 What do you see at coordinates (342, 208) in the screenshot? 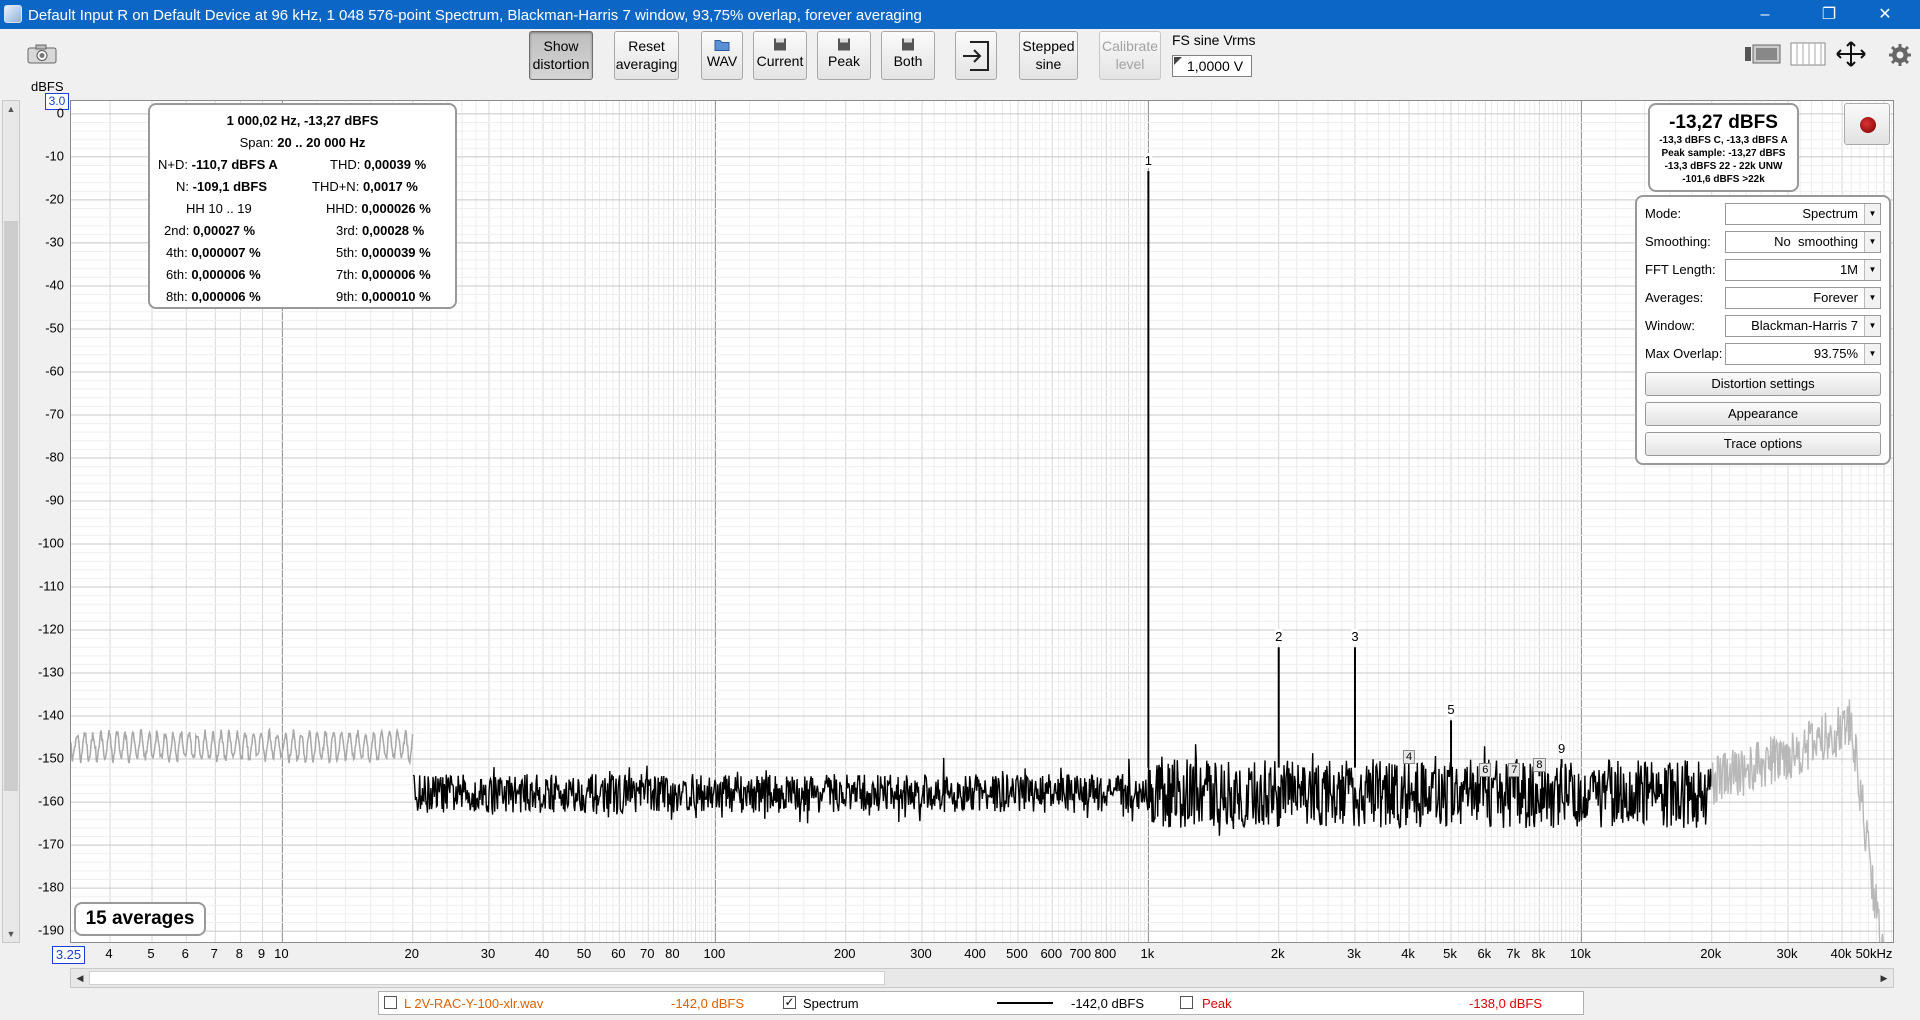
I see `hhd-label: HHD:` at bounding box center [342, 208].